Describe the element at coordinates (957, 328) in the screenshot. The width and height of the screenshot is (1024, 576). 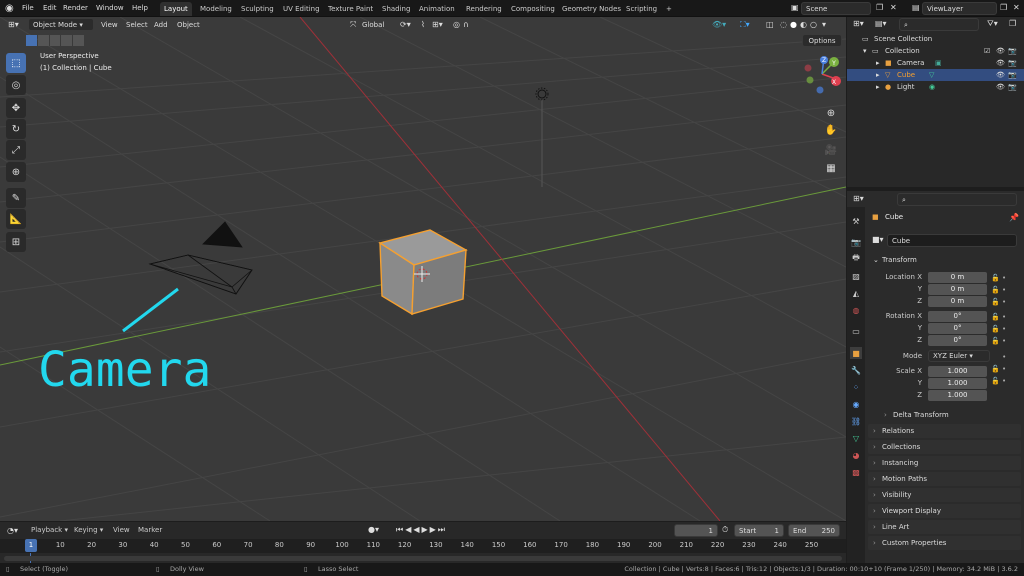
I see `rotation-y-field: 0°` at that location.